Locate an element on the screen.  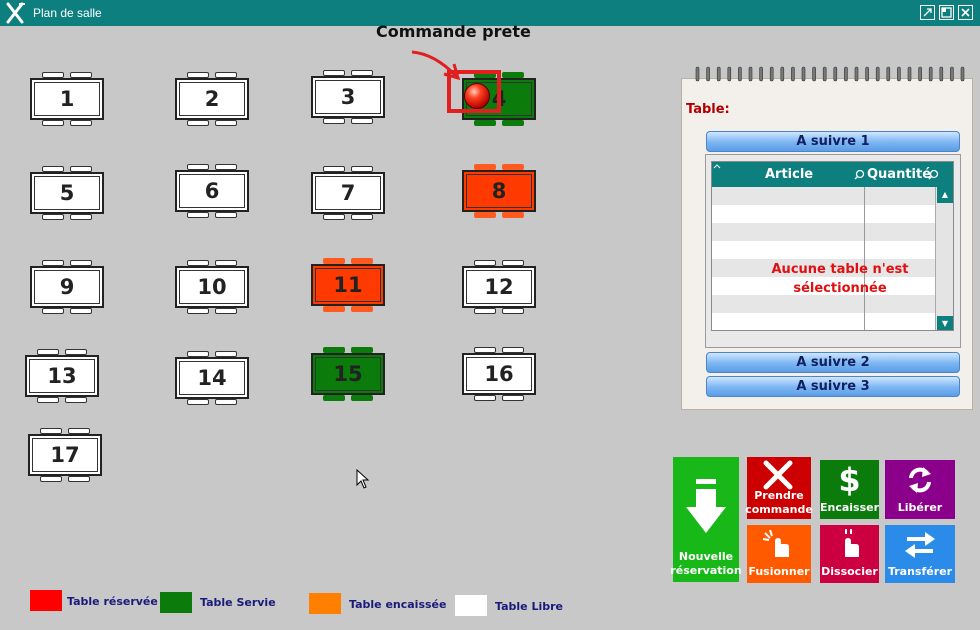
table-8: 8 is located at coordinates (499, 191).